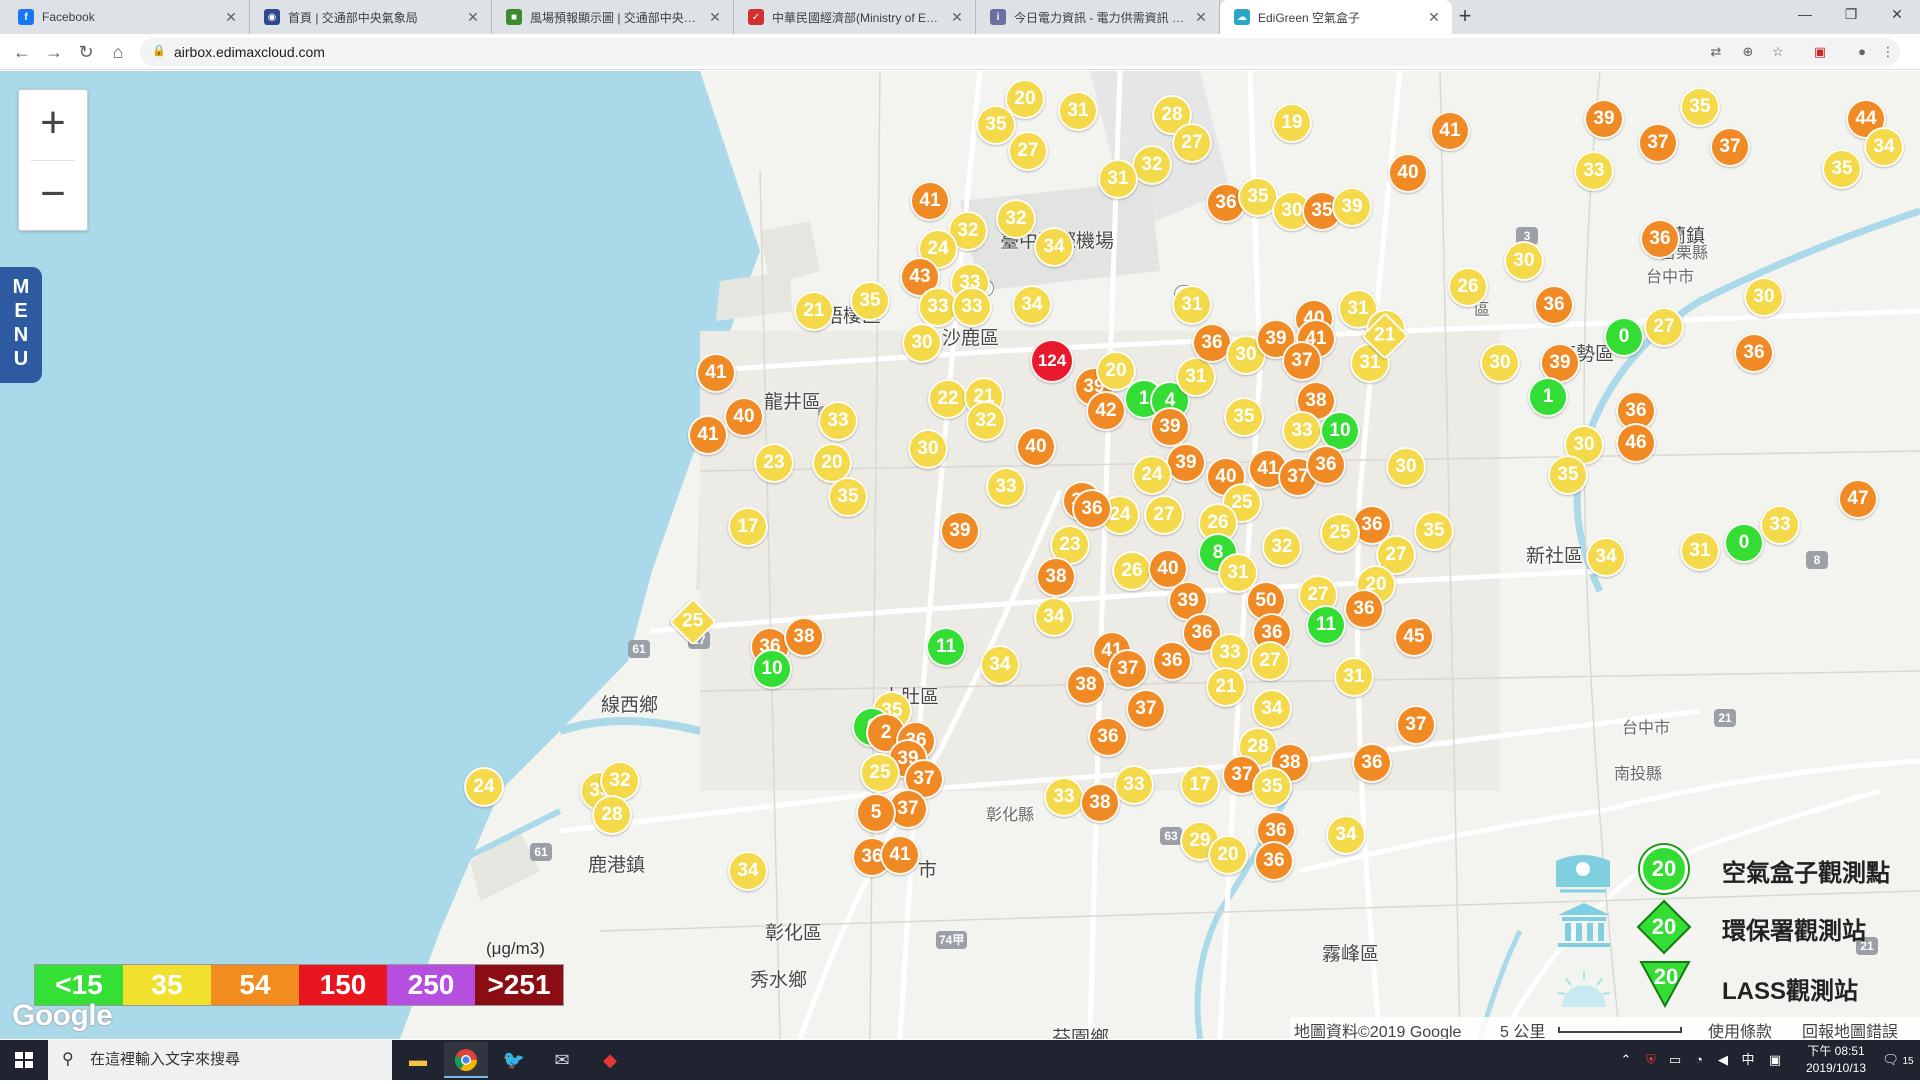 The image size is (1920, 1084). Describe the element at coordinates (22, 52) in the screenshot. I see `back-arrow-icon: ←` at that location.